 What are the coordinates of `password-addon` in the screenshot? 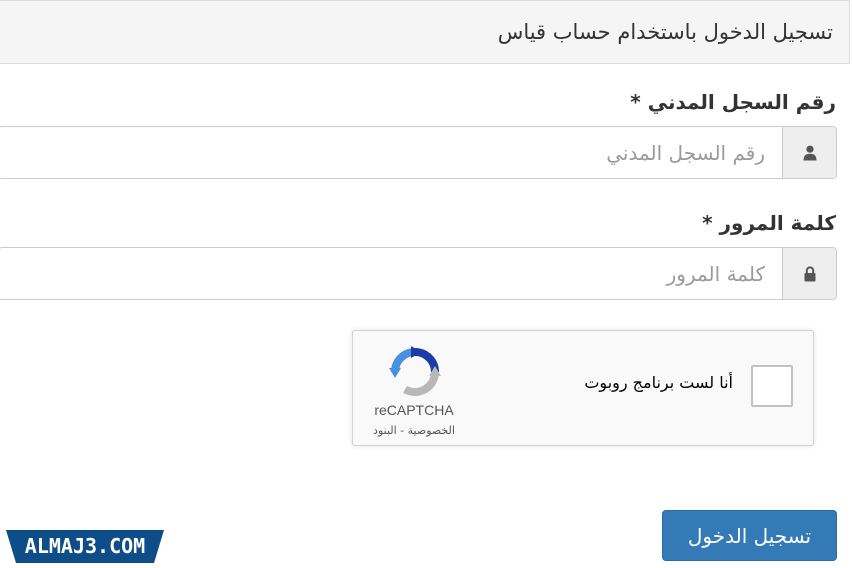 It's located at (809, 273).